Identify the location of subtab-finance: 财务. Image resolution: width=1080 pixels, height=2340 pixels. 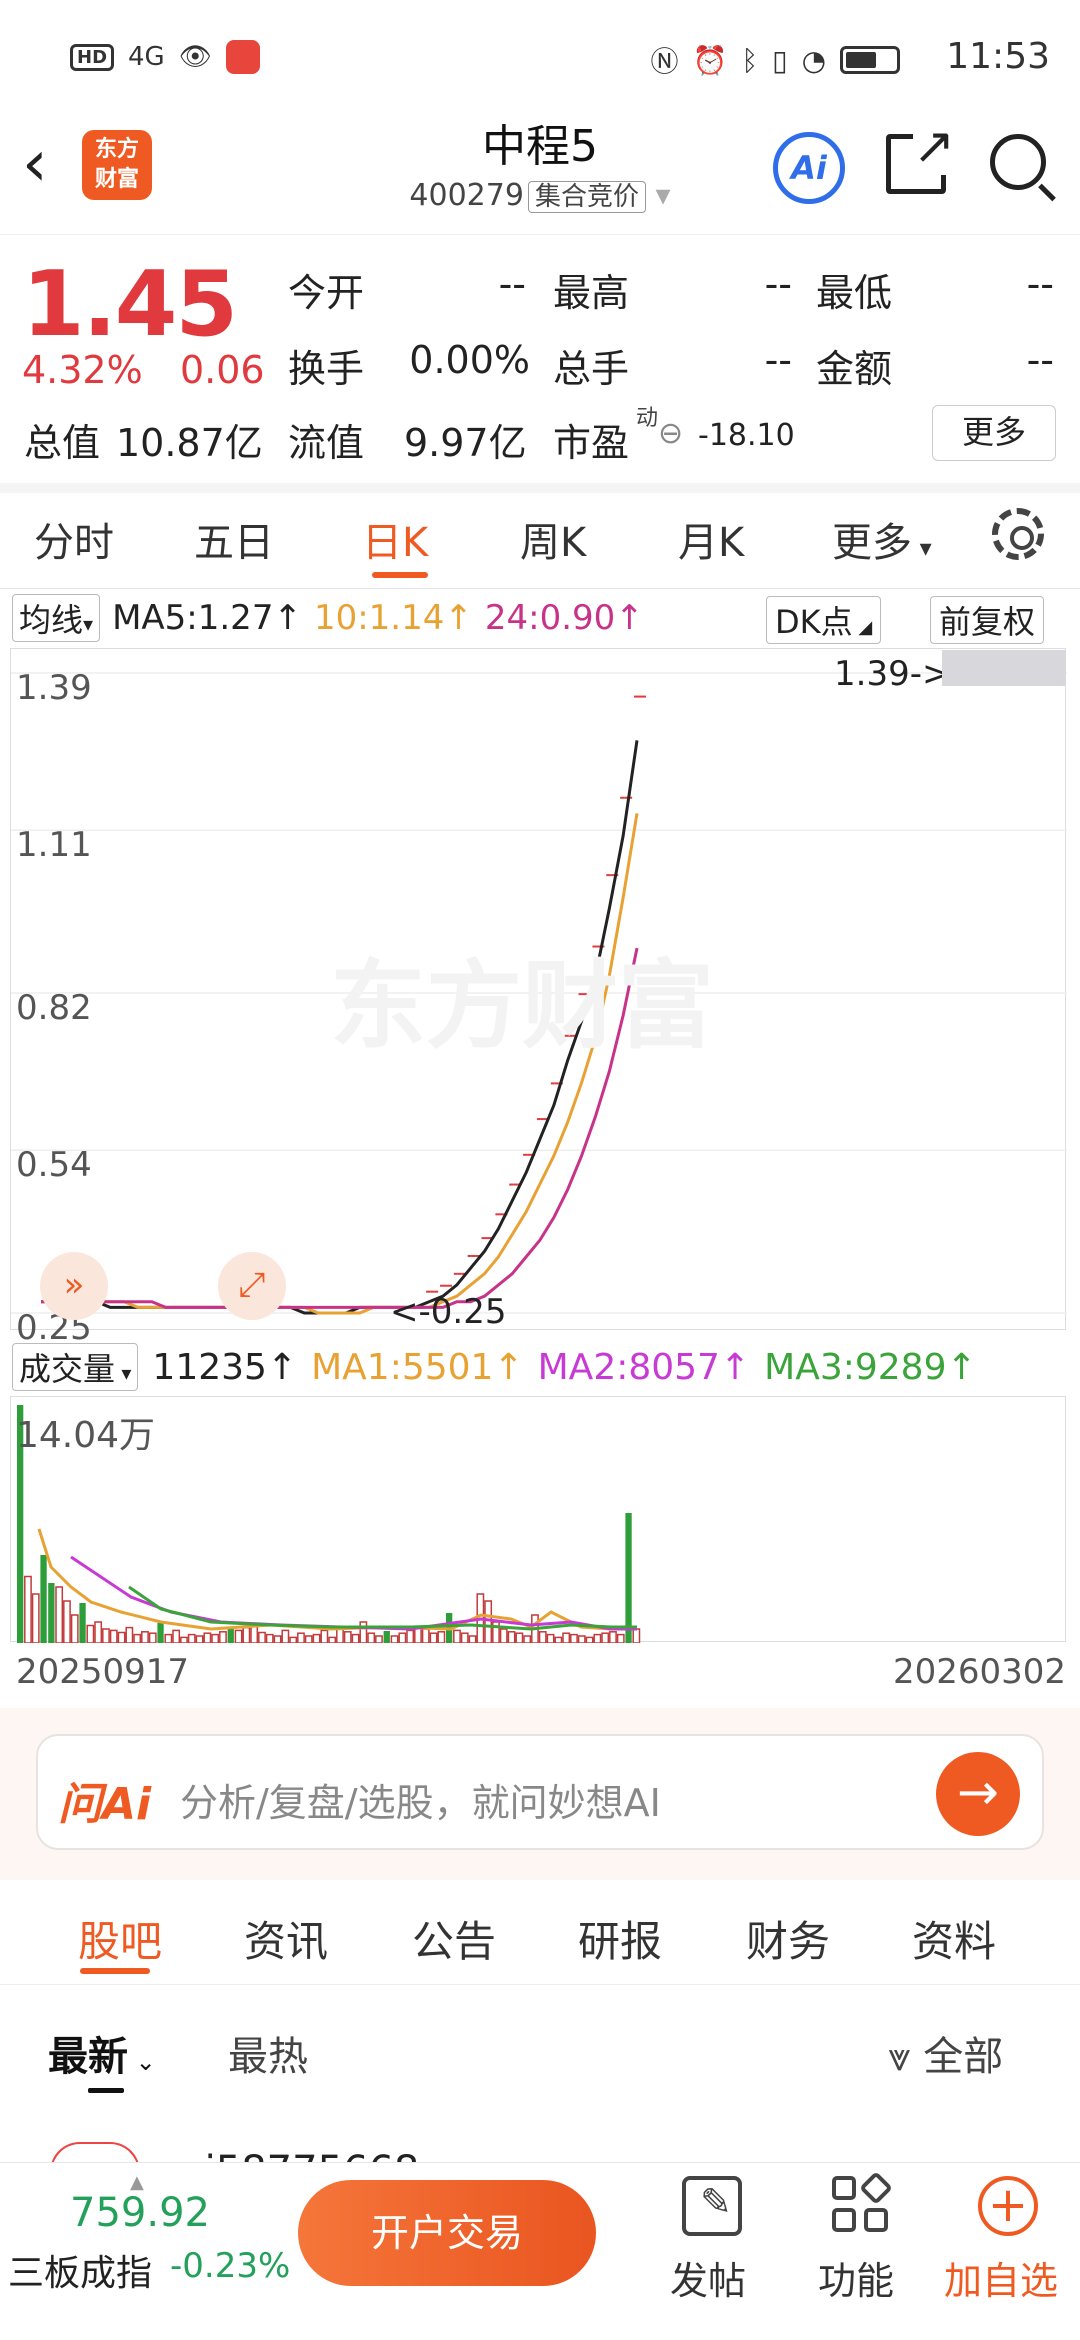
(788, 1938).